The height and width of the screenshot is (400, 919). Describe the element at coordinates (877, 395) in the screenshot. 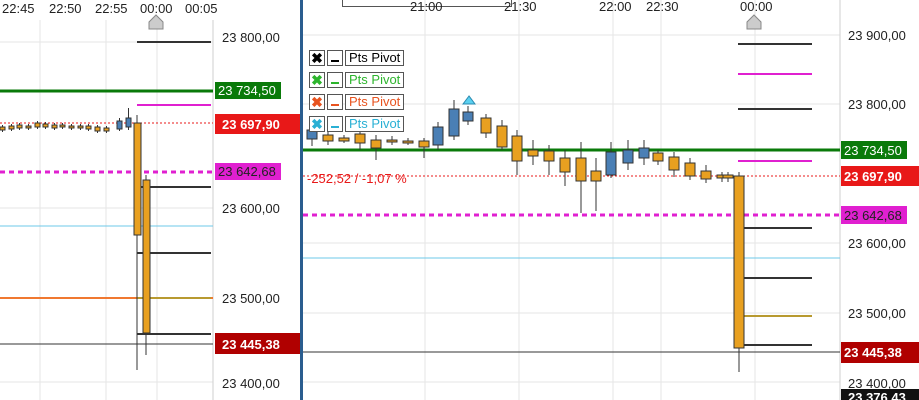

I see `black-price-tag: 23 376,43` at that location.